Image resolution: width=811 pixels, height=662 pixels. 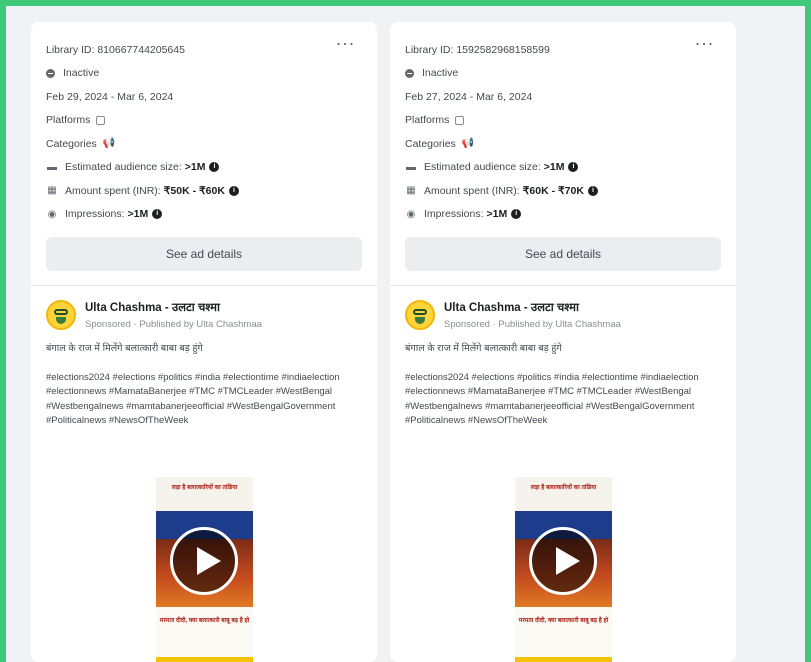 I want to click on amount-value: ₹60K - ₹70K, so click(x=553, y=190).